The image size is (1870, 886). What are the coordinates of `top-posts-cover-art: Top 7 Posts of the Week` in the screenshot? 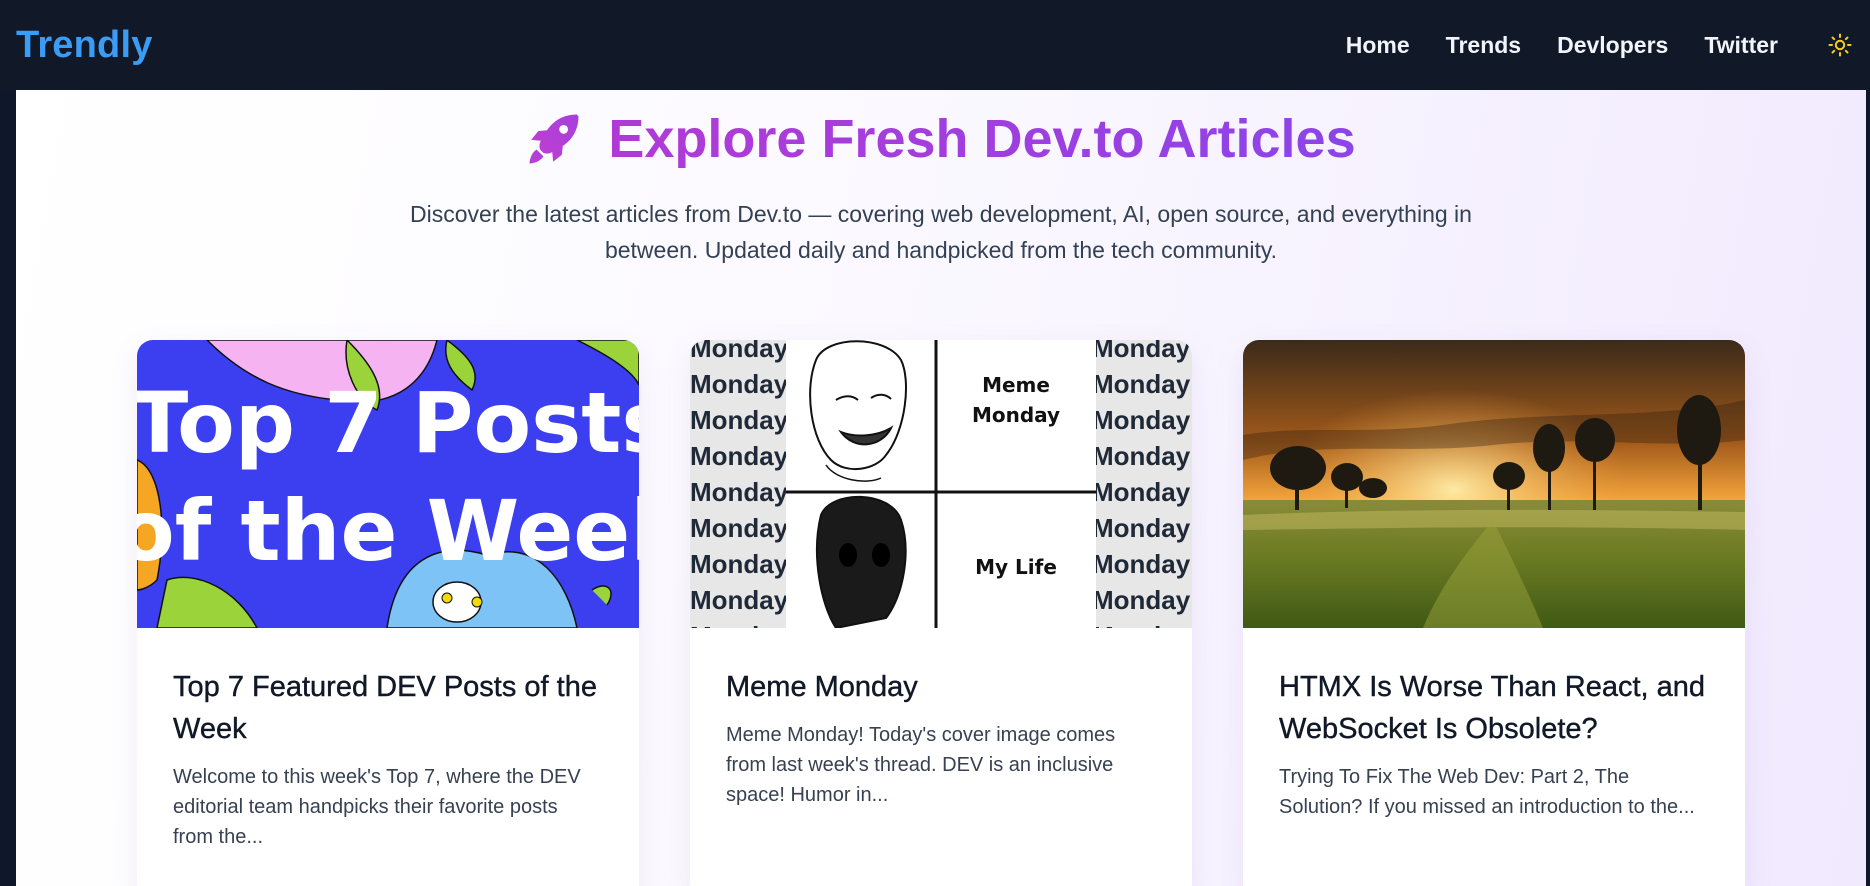 It's located at (388, 484).